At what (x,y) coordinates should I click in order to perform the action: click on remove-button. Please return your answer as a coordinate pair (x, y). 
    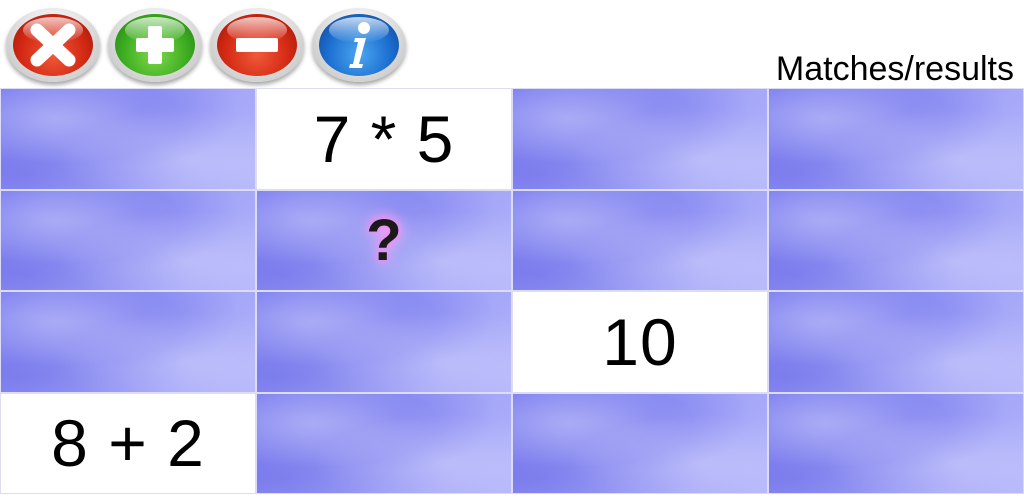
    Looking at the image, I should click on (257, 45).